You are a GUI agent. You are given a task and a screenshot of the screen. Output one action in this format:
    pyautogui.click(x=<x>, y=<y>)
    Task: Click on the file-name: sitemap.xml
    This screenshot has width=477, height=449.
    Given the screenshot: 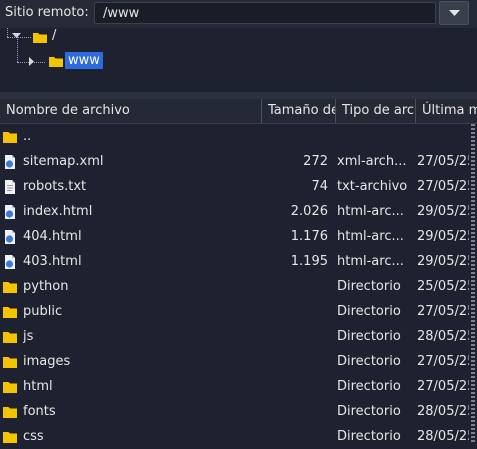 What is the action you would take?
    pyautogui.click(x=63, y=161)
    